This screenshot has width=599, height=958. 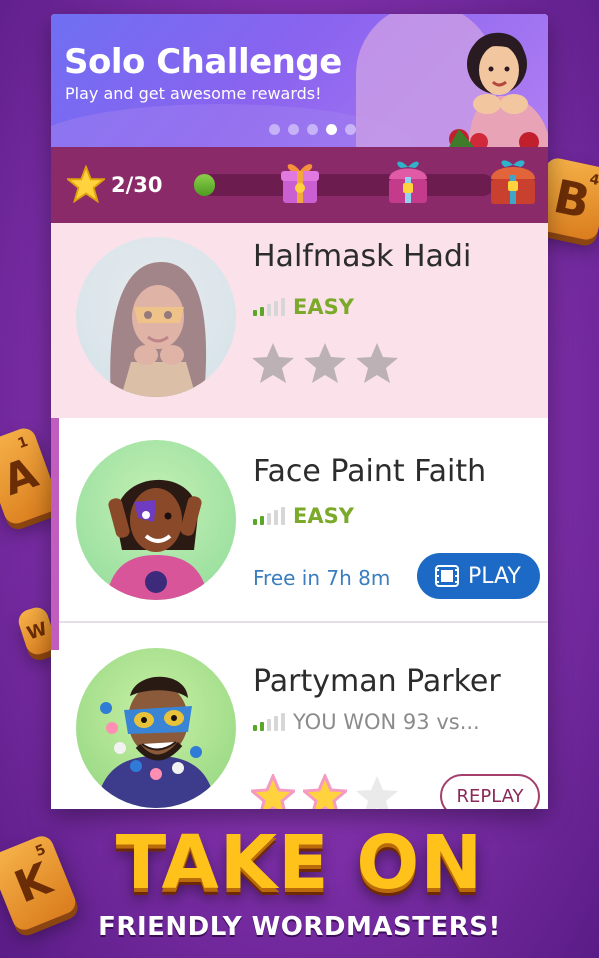 What do you see at coordinates (513, 182) in the screenshot?
I see `treasure-chest-large-icon` at bounding box center [513, 182].